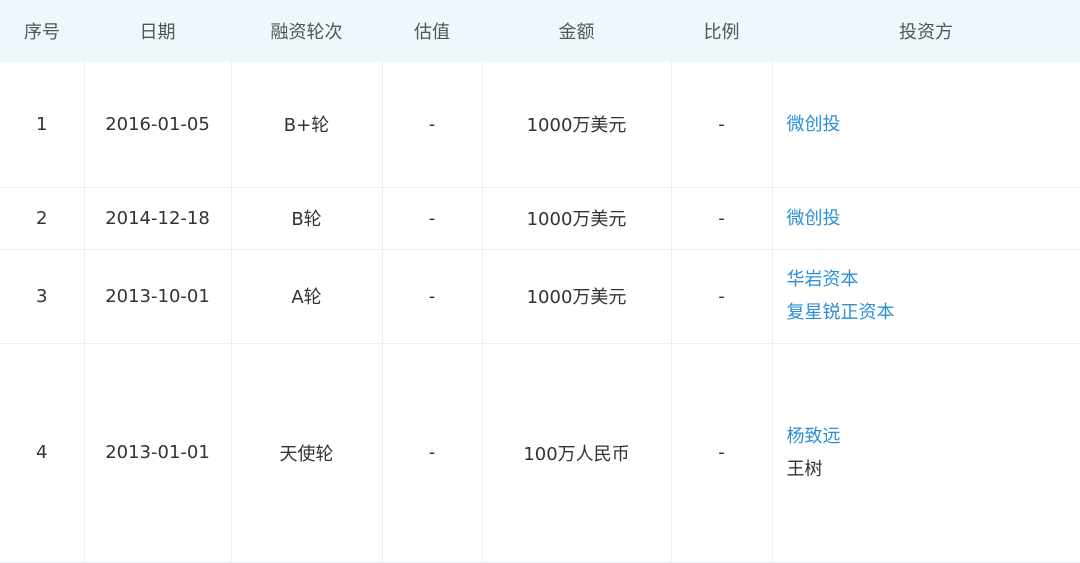 The image size is (1080, 563). Describe the element at coordinates (157, 31) in the screenshot. I see `header-date: 日期` at that location.